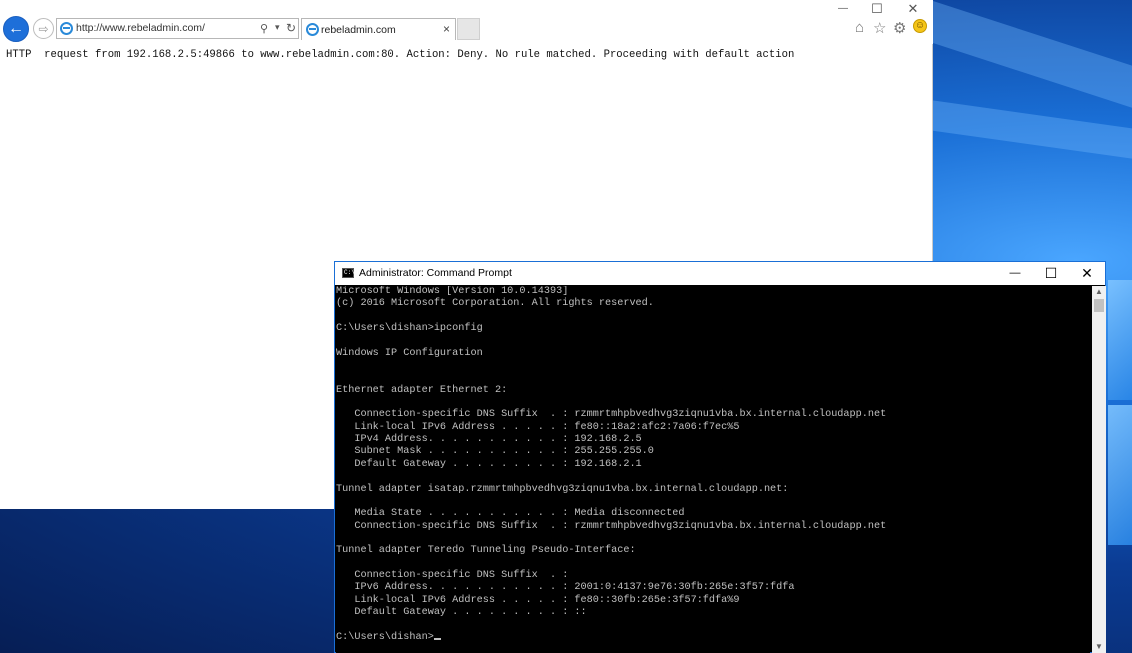 This screenshot has width=1132, height=653. Describe the element at coordinates (1099, 305) in the screenshot. I see `scroll-thumb` at that location.